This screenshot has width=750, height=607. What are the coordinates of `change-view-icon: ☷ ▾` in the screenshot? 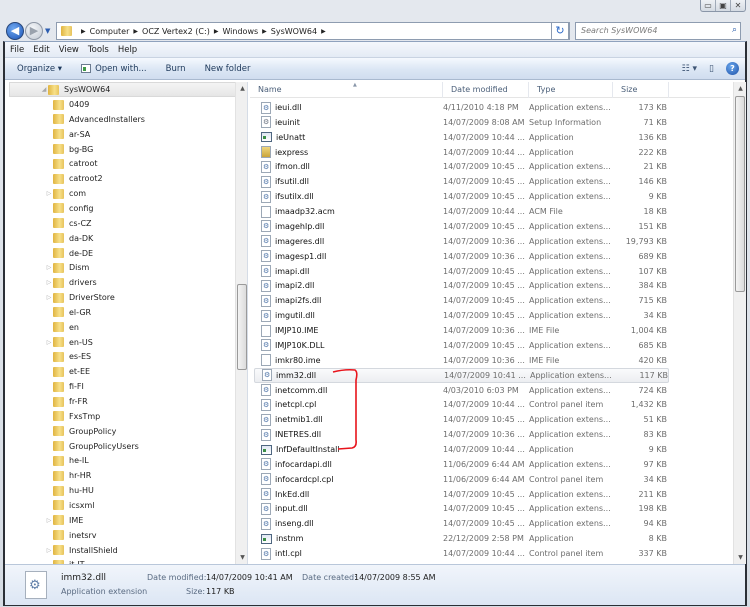 It's located at (689, 69).